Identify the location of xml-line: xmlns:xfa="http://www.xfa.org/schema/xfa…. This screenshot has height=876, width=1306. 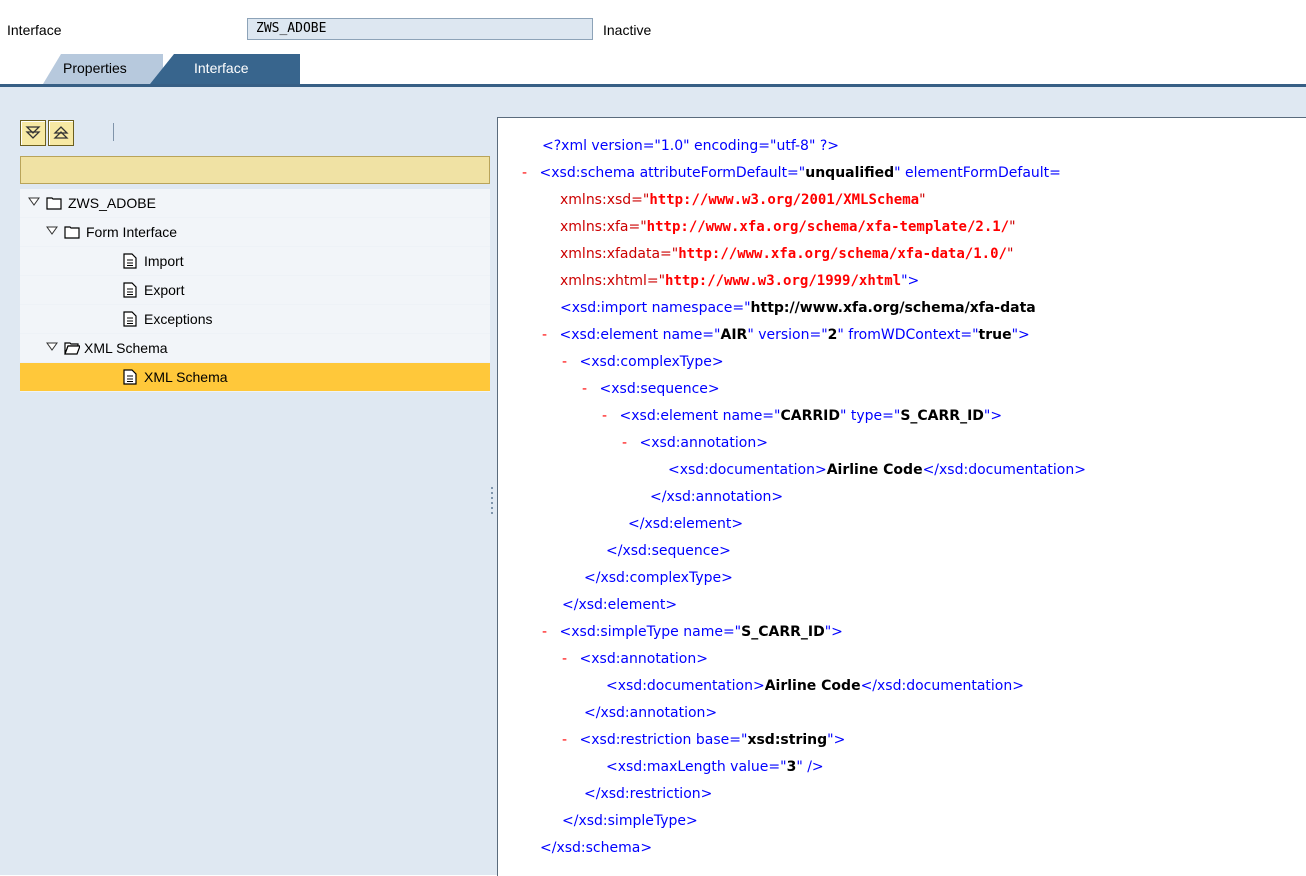
(788, 227).